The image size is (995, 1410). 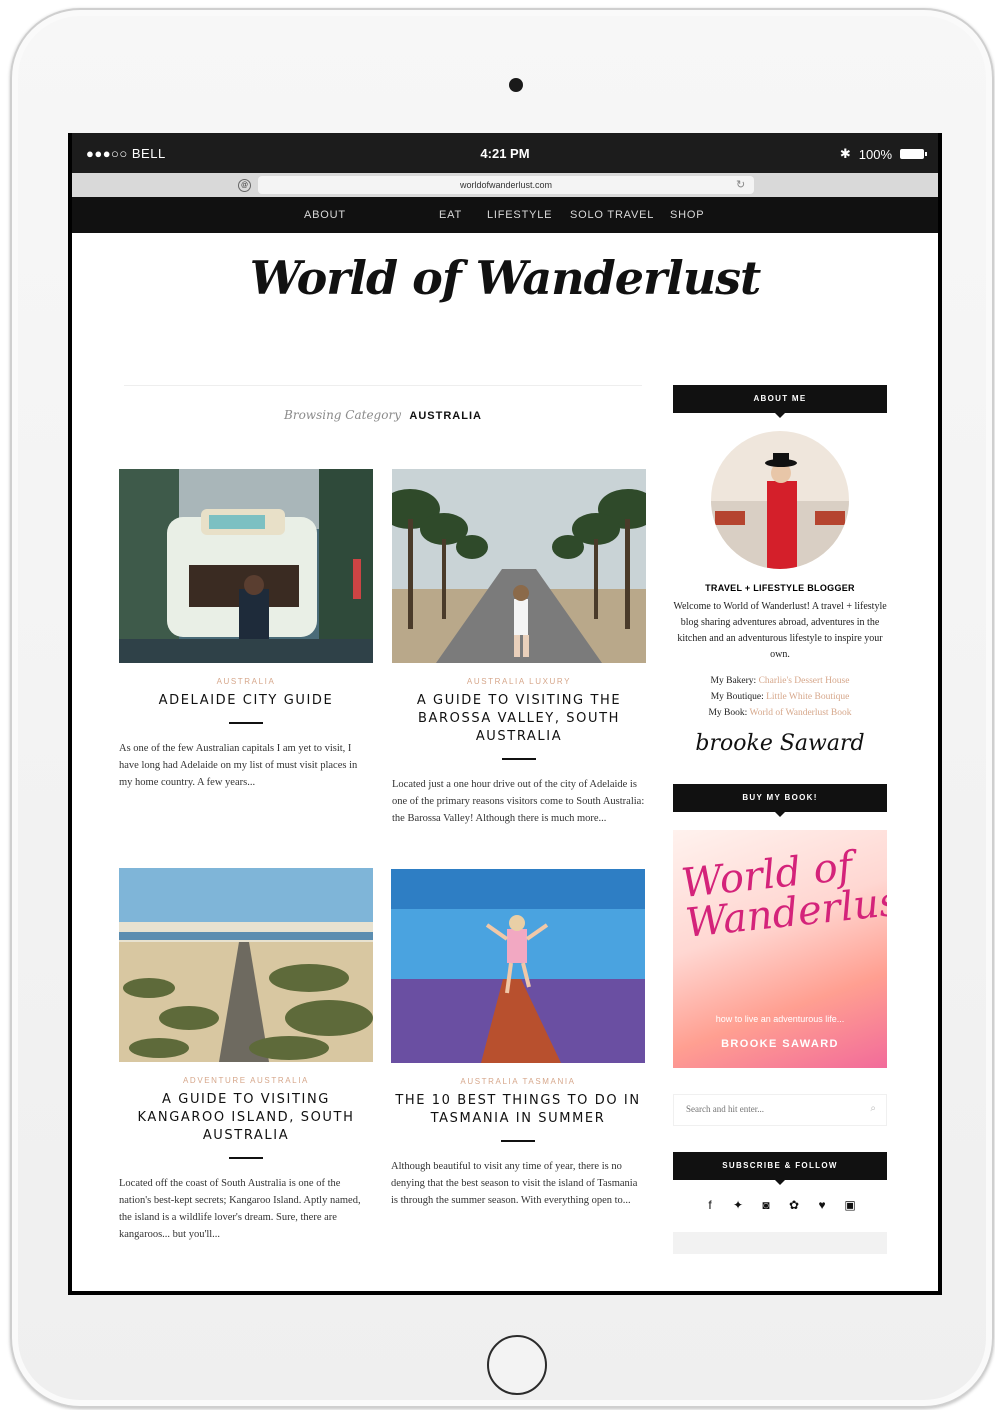 What do you see at coordinates (738, 1205) in the screenshot?
I see `twitter-icon: ✦` at bounding box center [738, 1205].